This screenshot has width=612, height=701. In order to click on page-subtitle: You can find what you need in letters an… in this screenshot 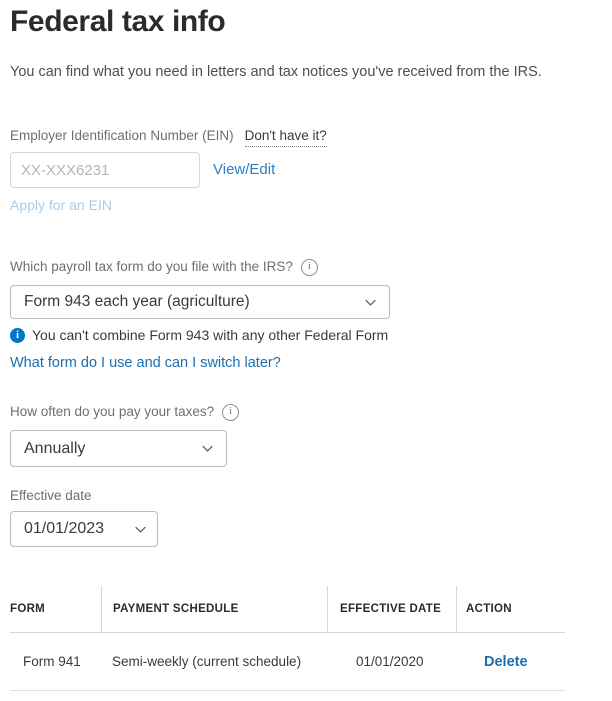, I will do `click(276, 72)`.